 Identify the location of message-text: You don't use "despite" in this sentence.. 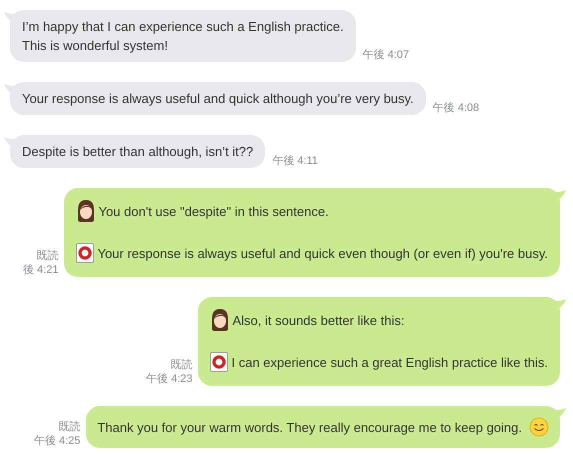
(213, 211).